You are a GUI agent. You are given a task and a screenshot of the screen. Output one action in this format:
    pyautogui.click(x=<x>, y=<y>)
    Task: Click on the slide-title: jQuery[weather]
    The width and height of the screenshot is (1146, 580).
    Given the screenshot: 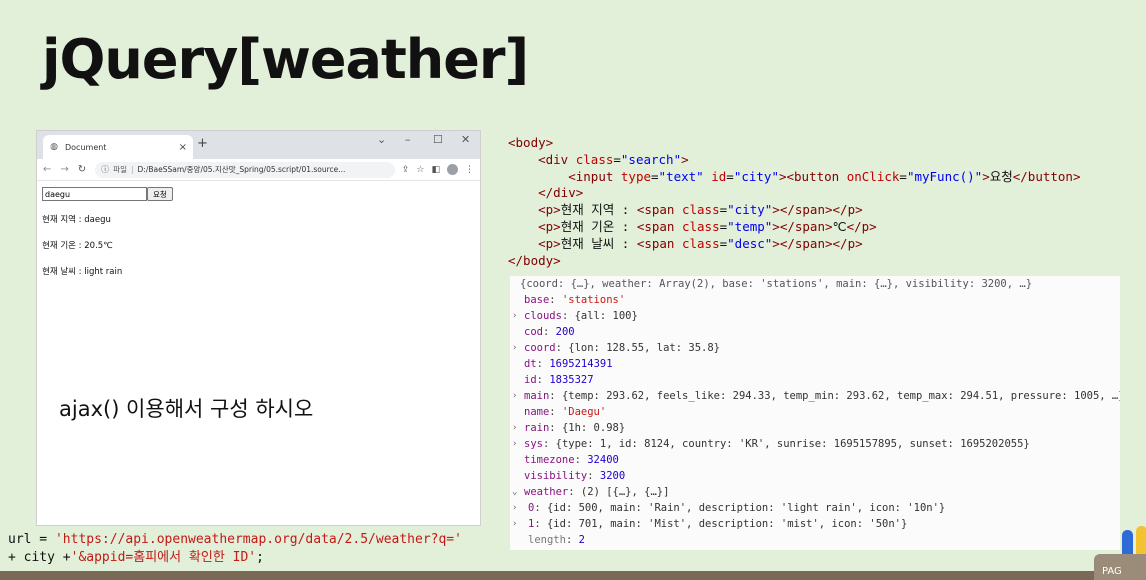 What is the action you would take?
    pyautogui.click(x=285, y=59)
    